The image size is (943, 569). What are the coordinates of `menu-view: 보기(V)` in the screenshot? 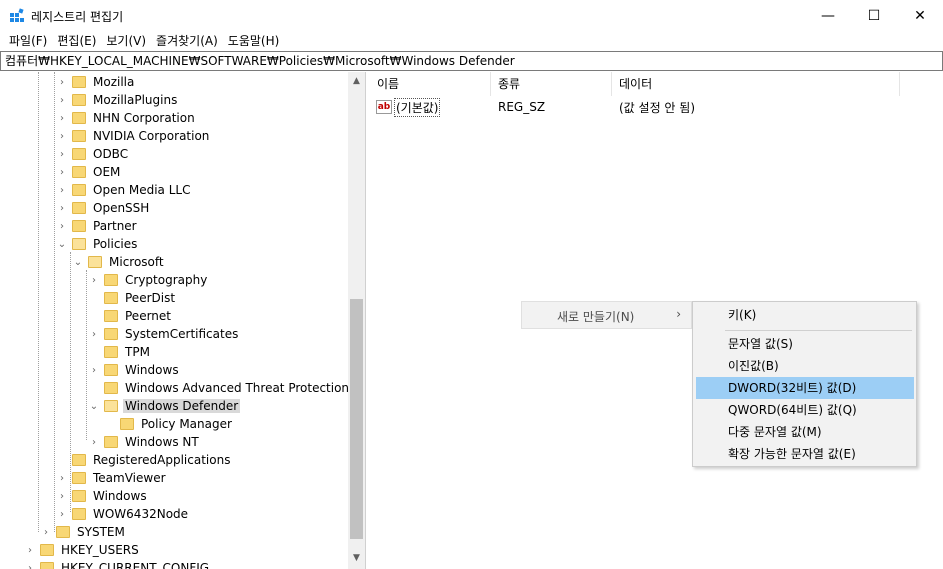 It's located at (126, 41).